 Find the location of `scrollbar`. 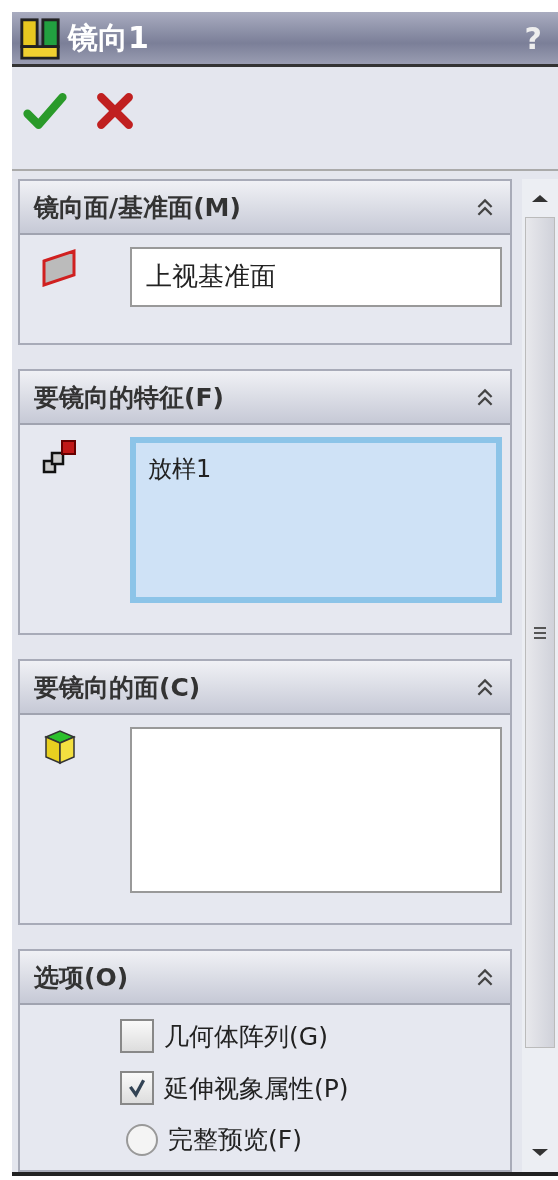

scrollbar is located at coordinates (540, 675).